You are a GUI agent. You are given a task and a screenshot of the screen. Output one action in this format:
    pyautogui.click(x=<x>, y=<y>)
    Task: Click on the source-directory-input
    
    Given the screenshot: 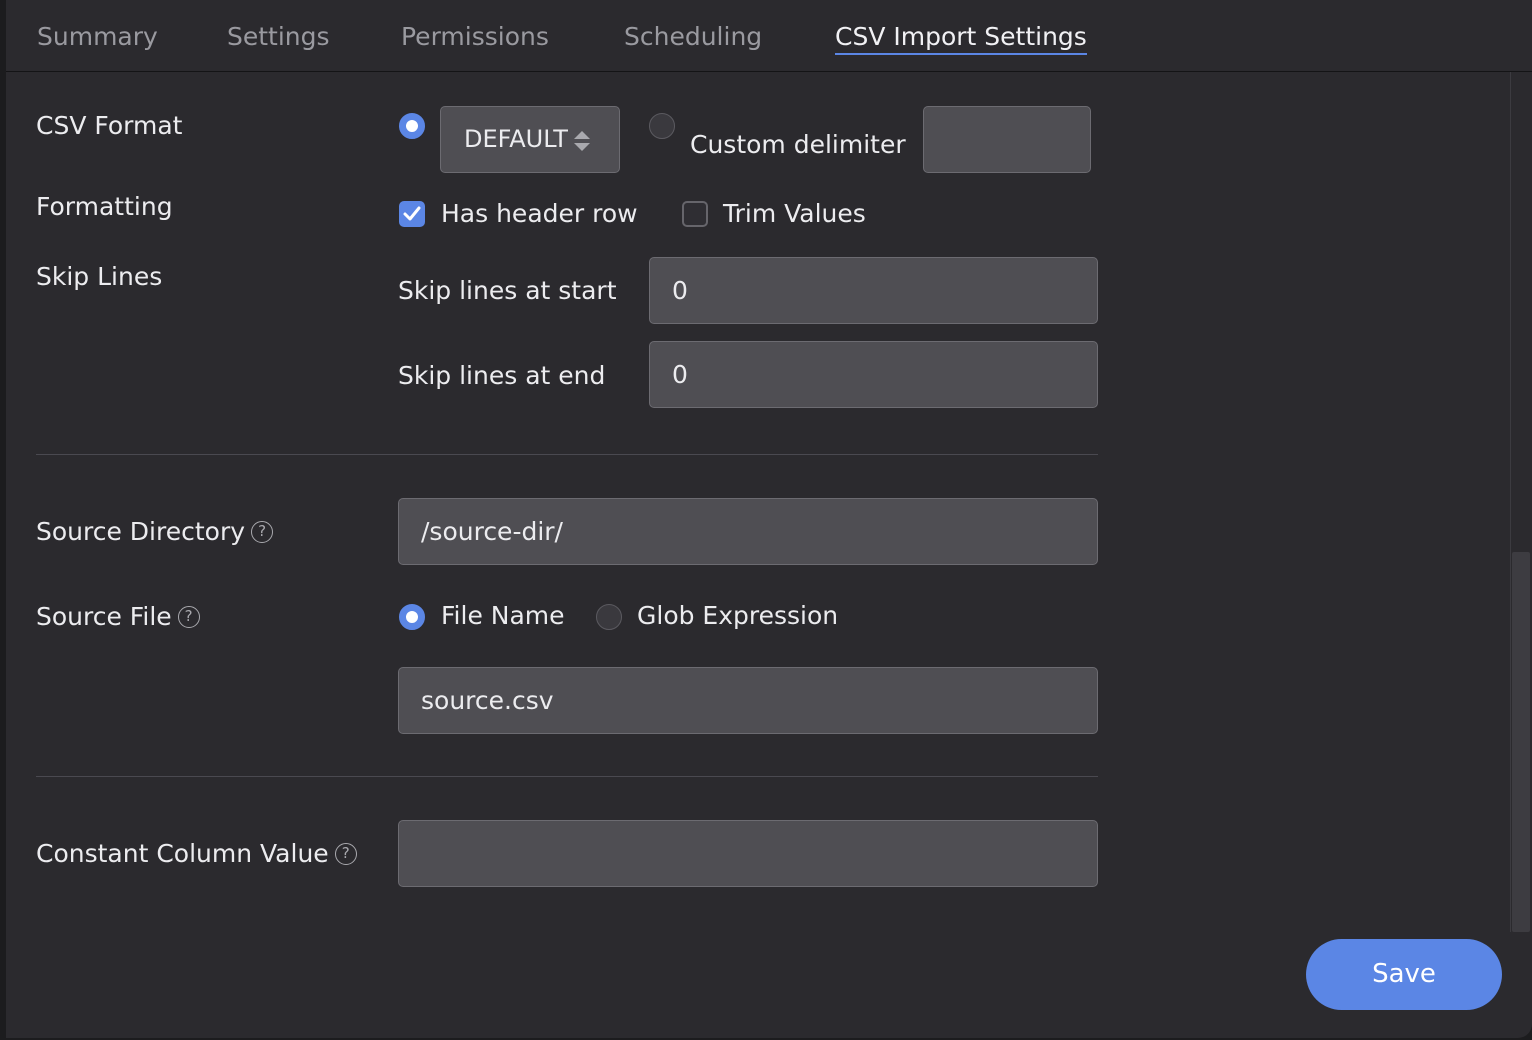 What is the action you would take?
    pyautogui.click(x=748, y=531)
    